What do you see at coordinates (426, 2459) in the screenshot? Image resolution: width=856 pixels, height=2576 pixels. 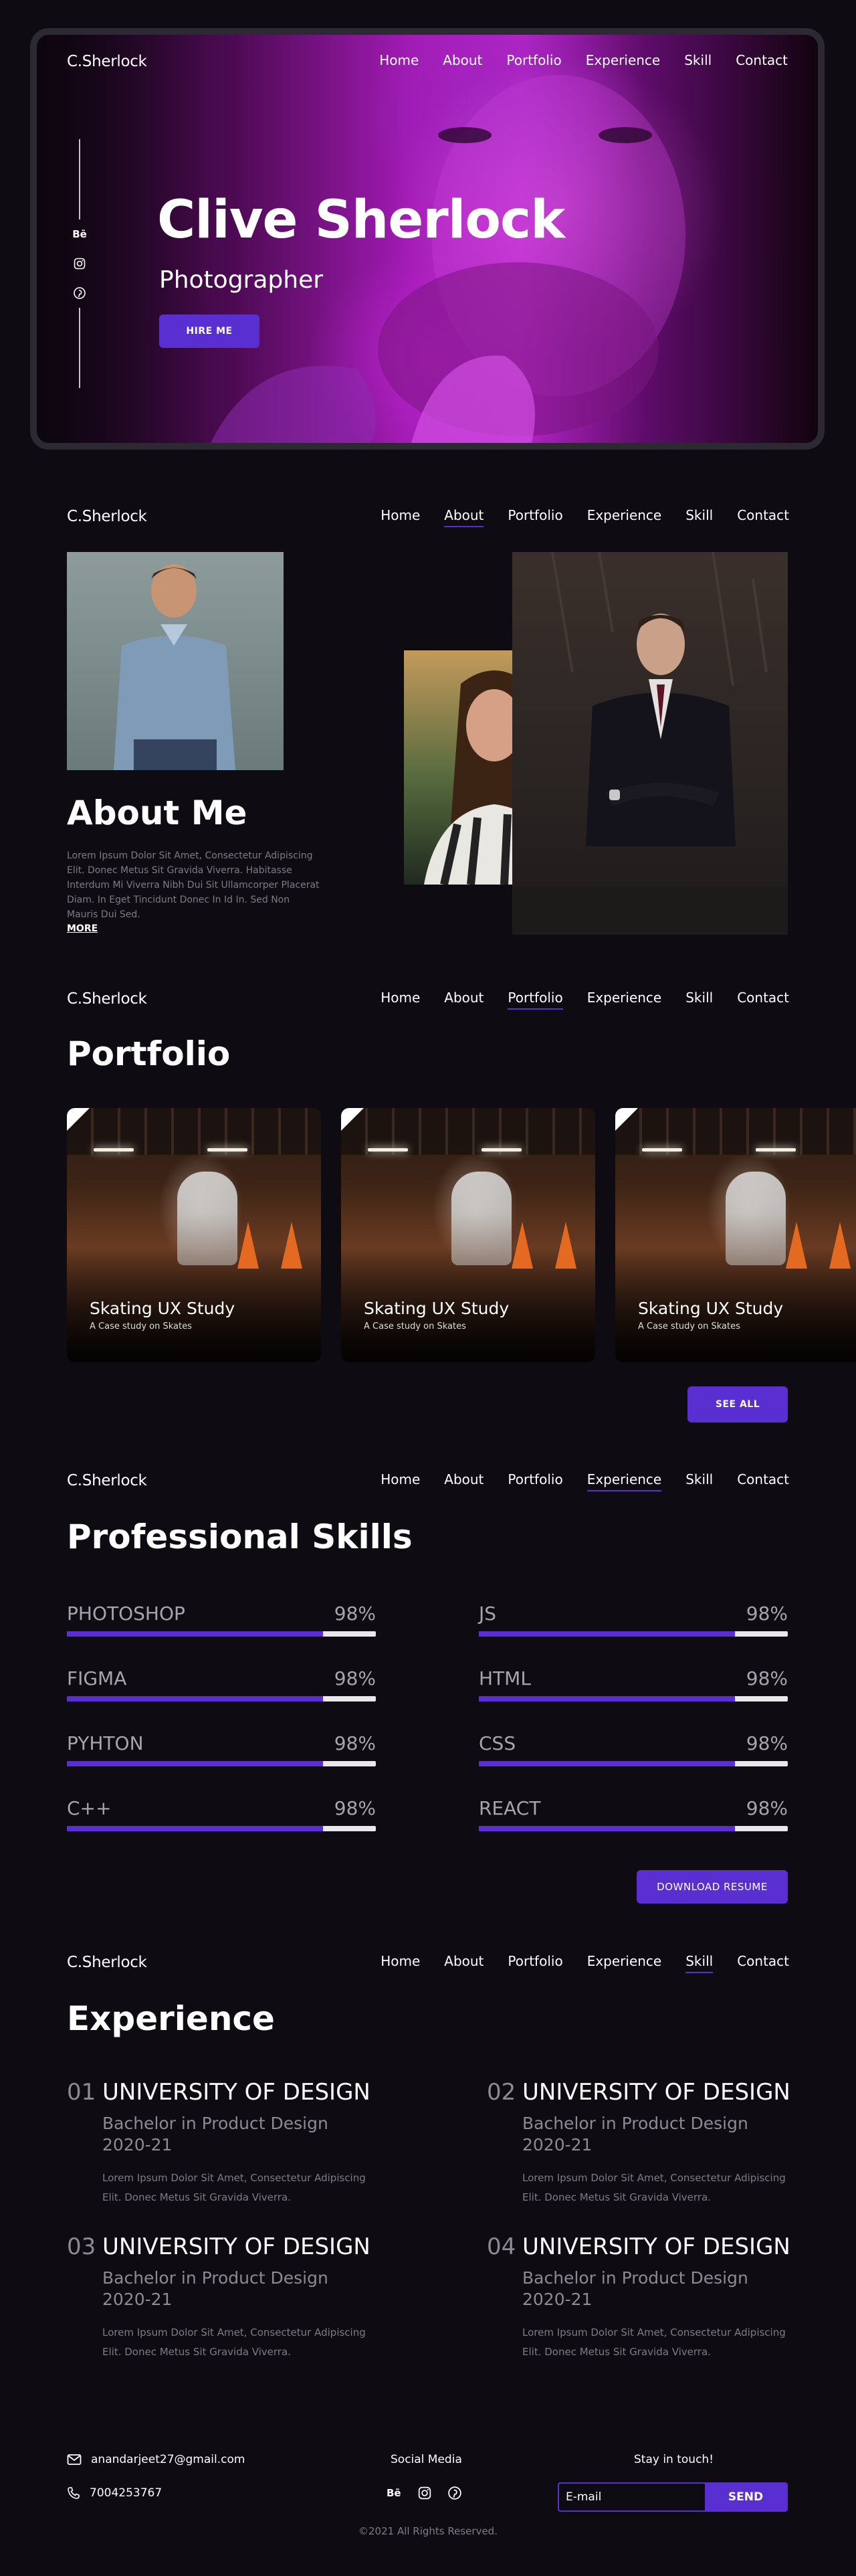 I see `social-media-heading: Social Media` at bounding box center [426, 2459].